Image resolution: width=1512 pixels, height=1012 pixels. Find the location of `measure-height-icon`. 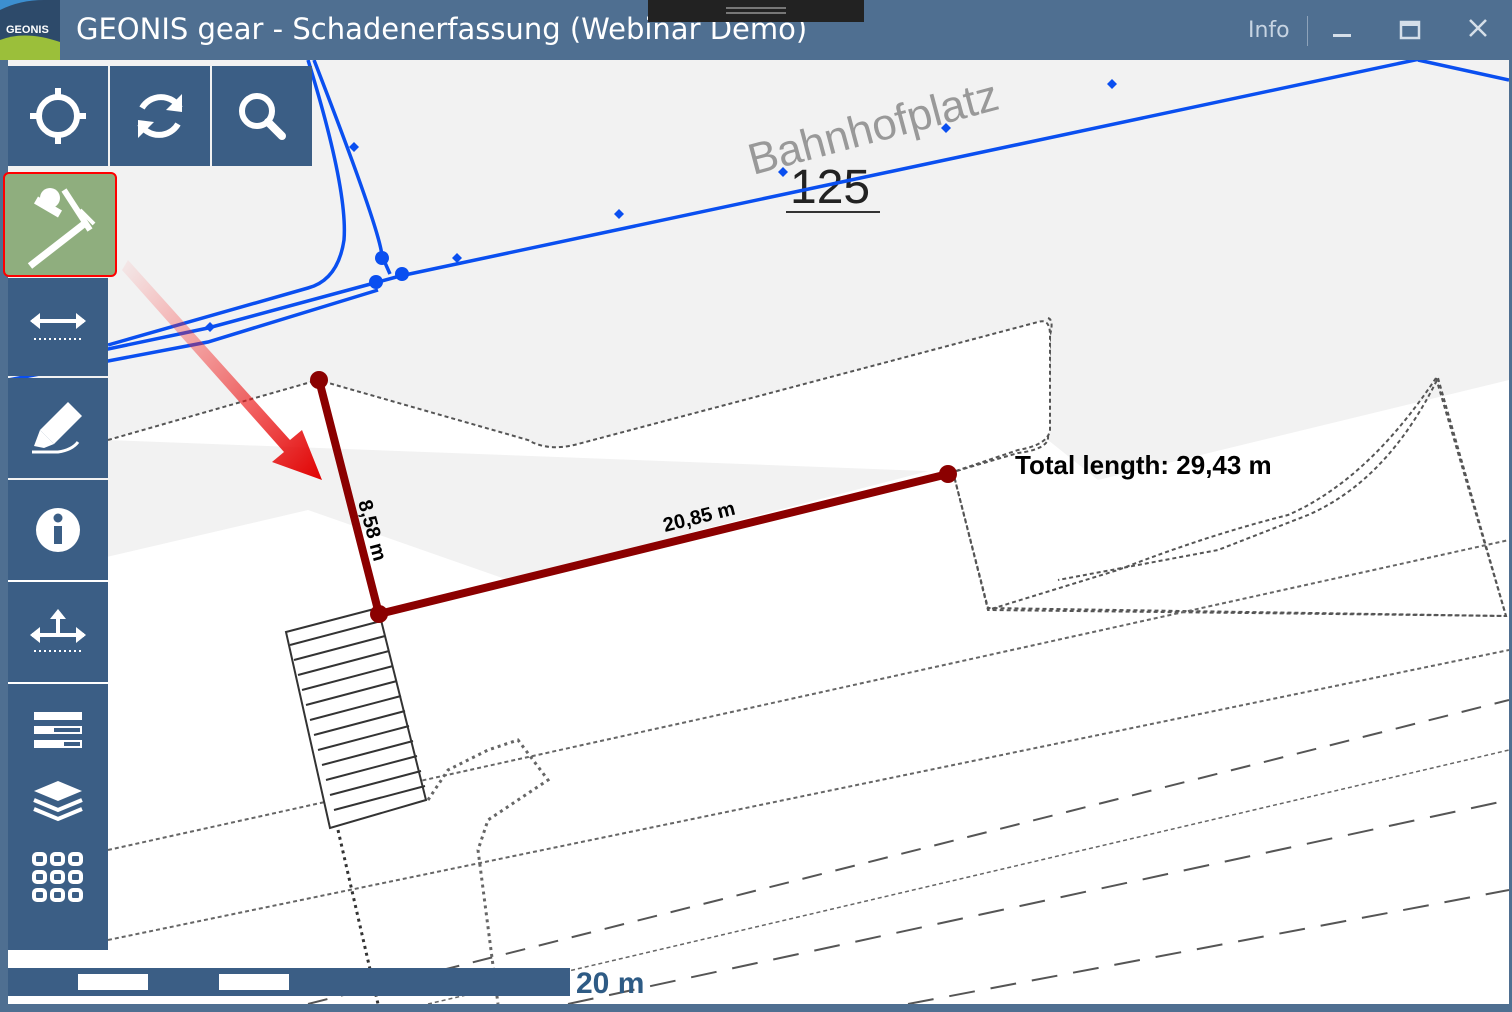

measure-height-icon is located at coordinates (58, 630).